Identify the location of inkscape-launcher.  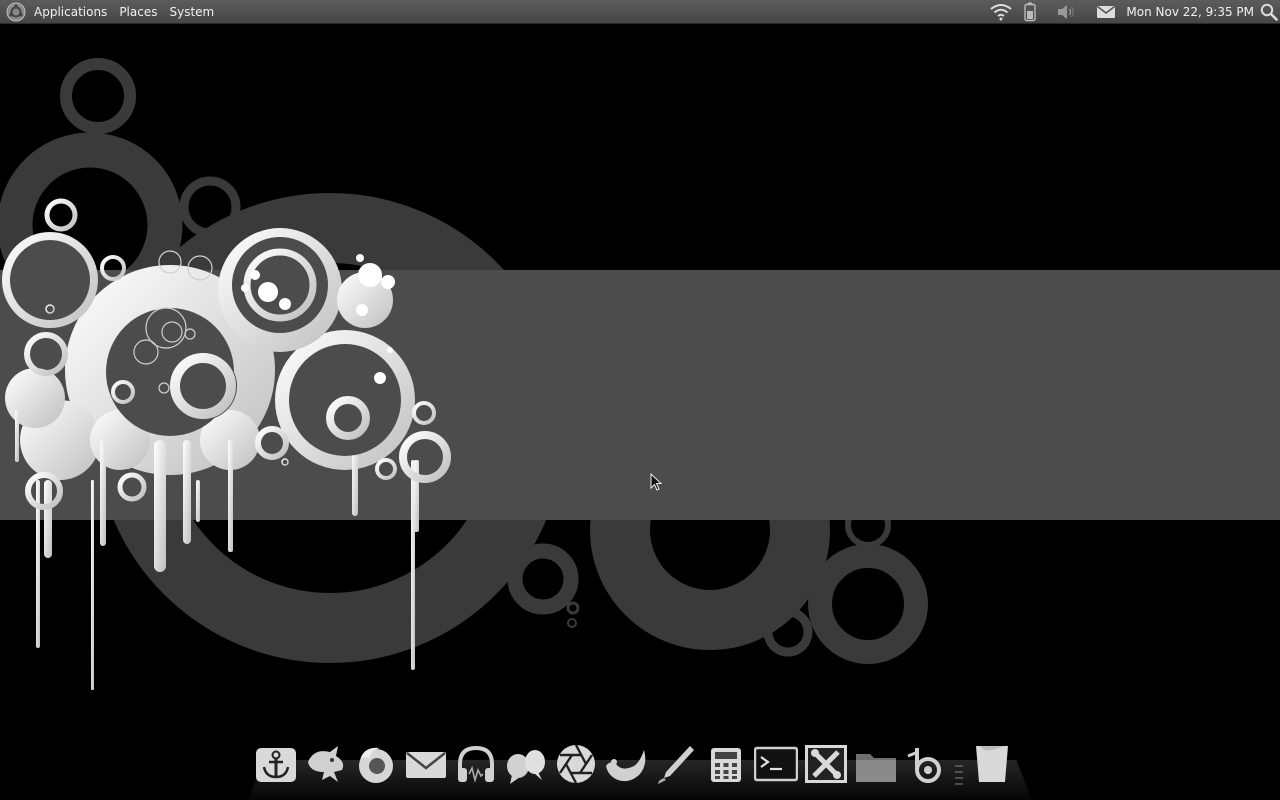
(676, 764).